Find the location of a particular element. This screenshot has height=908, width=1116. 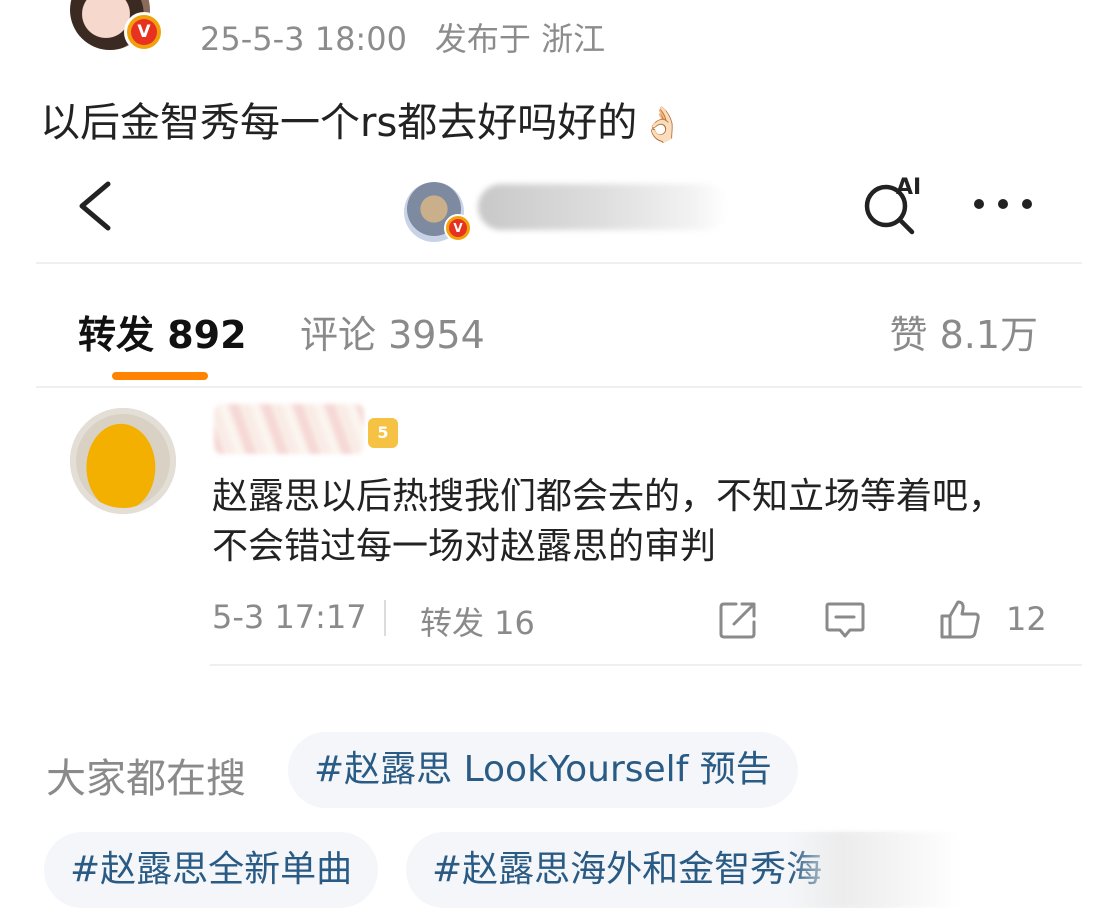

post-text-body: 以后金智秀每一个rs都去好吗好的 is located at coordinates (339, 123).